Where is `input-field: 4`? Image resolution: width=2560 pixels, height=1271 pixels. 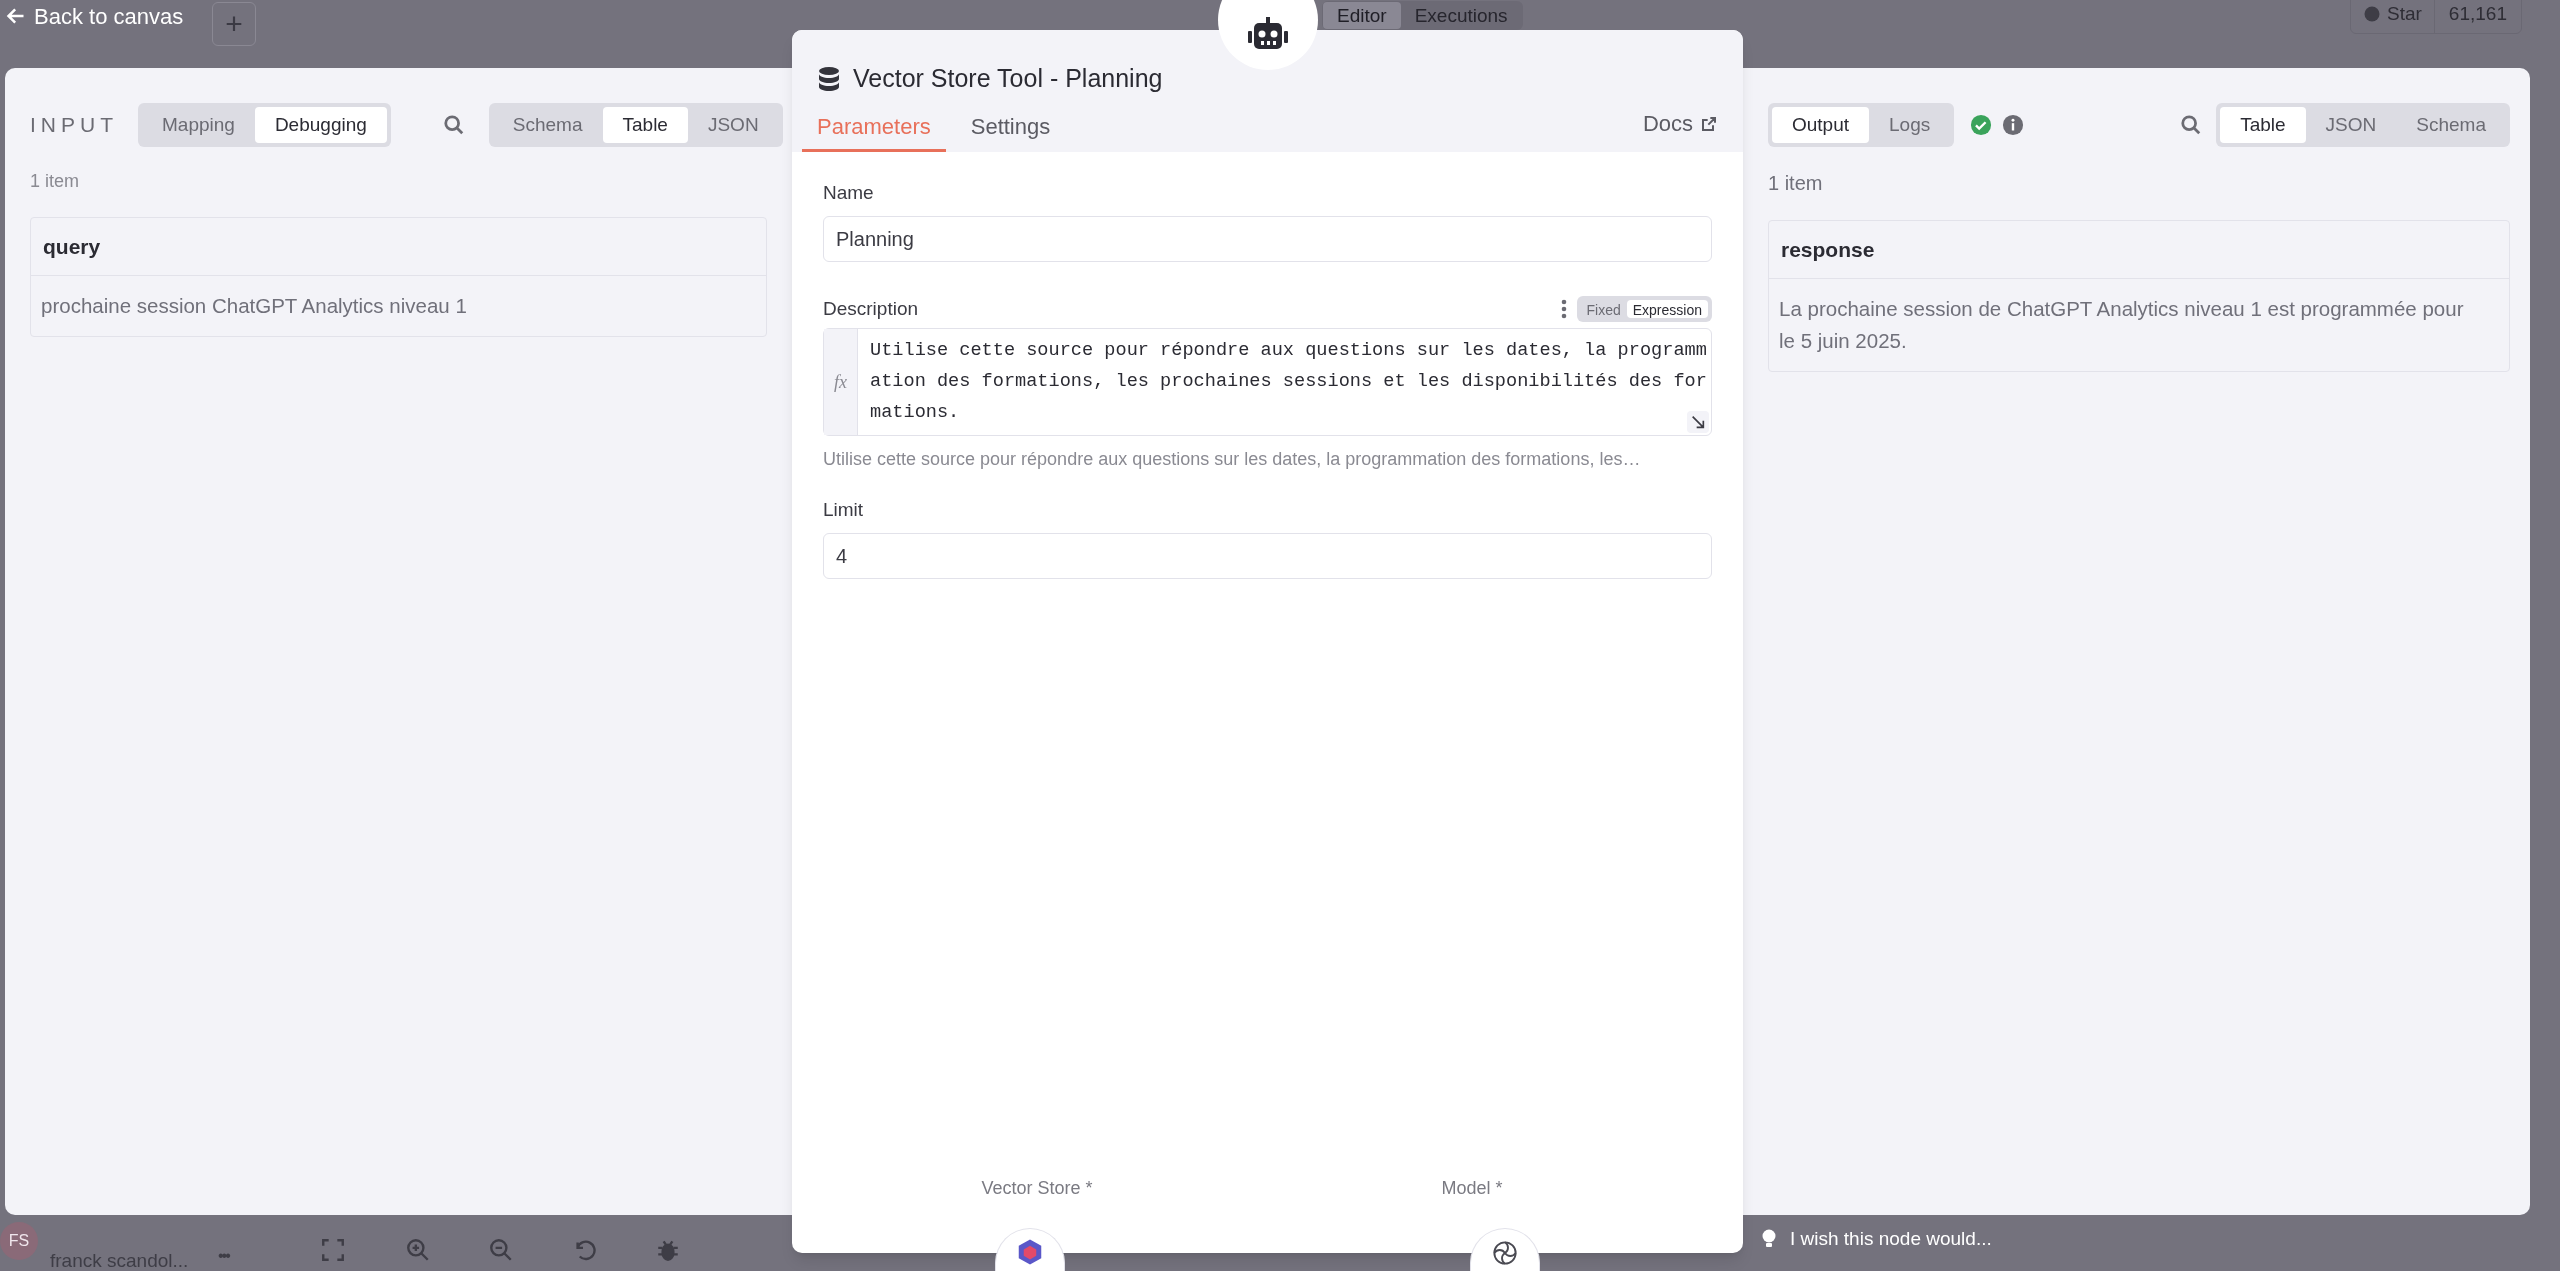 input-field: 4 is located at coordinates (1267, 556).